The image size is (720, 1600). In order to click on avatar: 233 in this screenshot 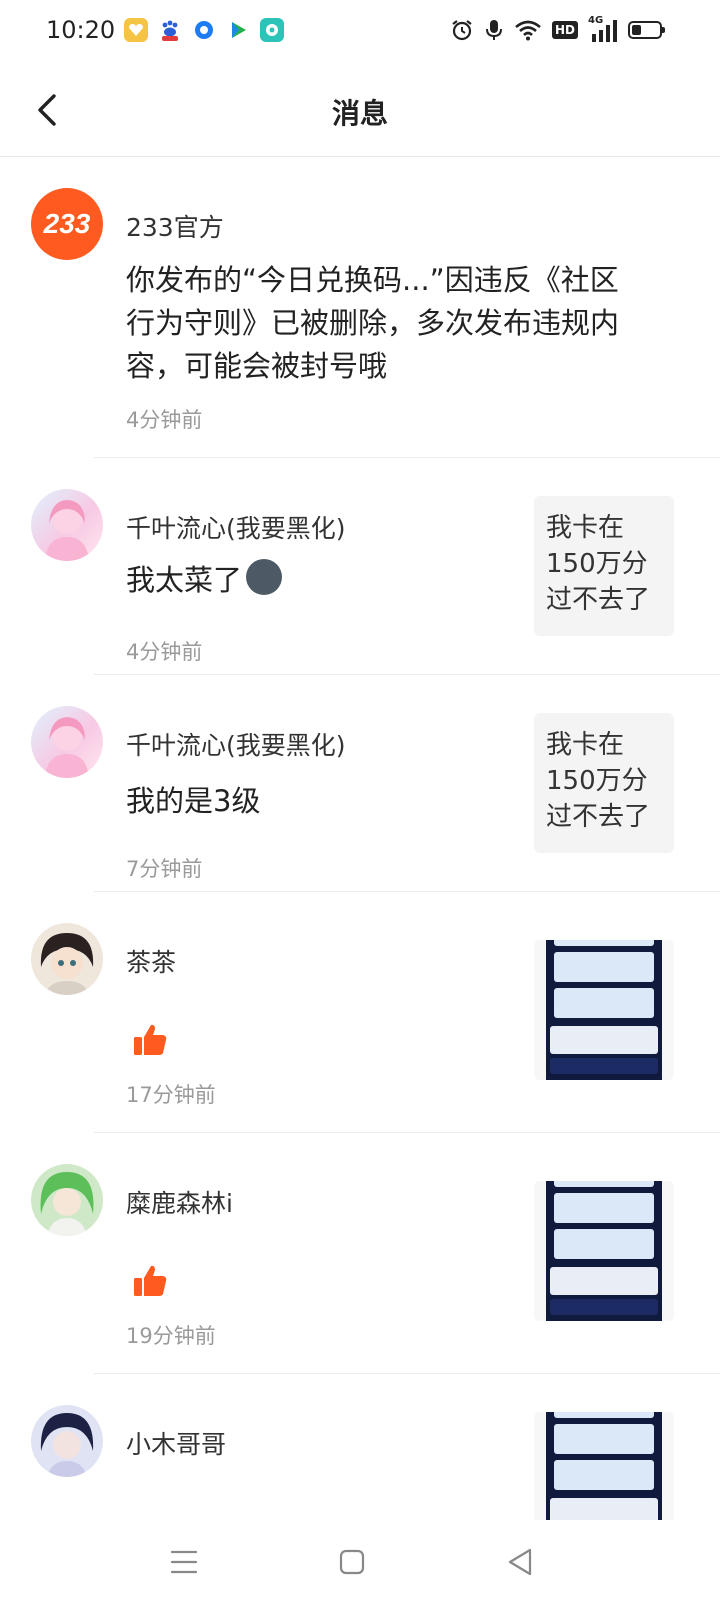, I will do `click(67, 224)`.